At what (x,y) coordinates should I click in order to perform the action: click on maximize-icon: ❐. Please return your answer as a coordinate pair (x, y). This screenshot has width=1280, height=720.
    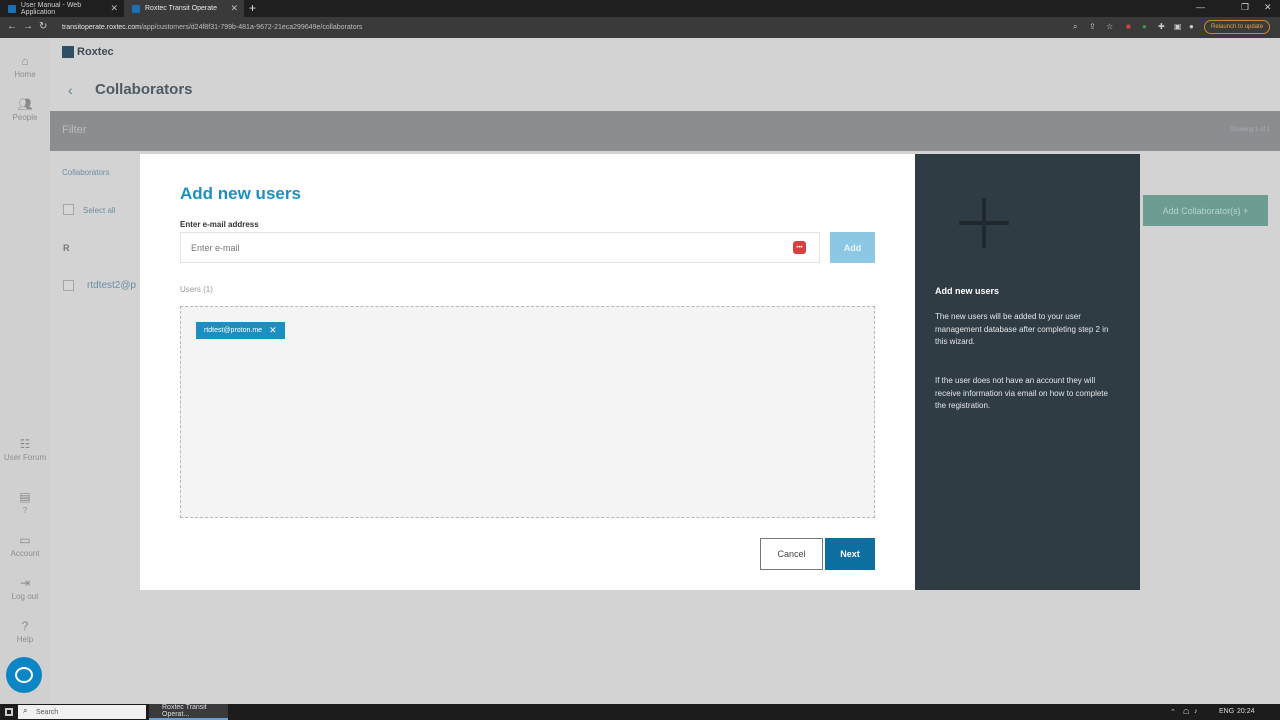
    Looking at the image, I should click on (1245, 7).